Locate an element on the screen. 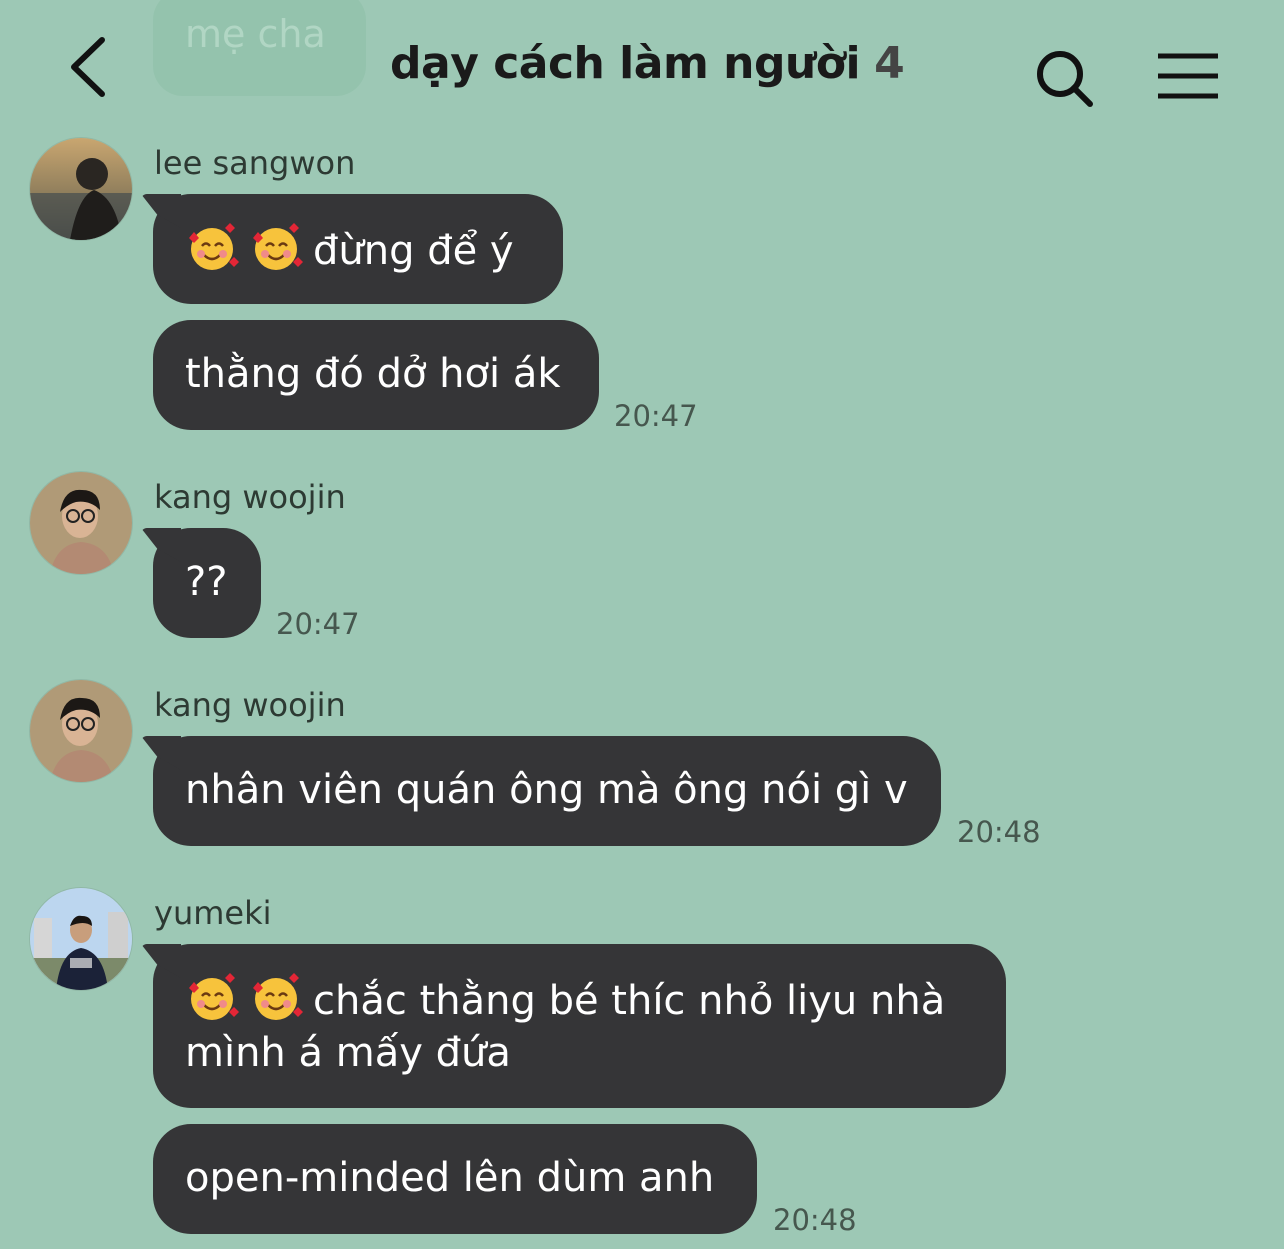  message-bubble: open-minded lên dùm anh is located at coordinates (455, 1179).